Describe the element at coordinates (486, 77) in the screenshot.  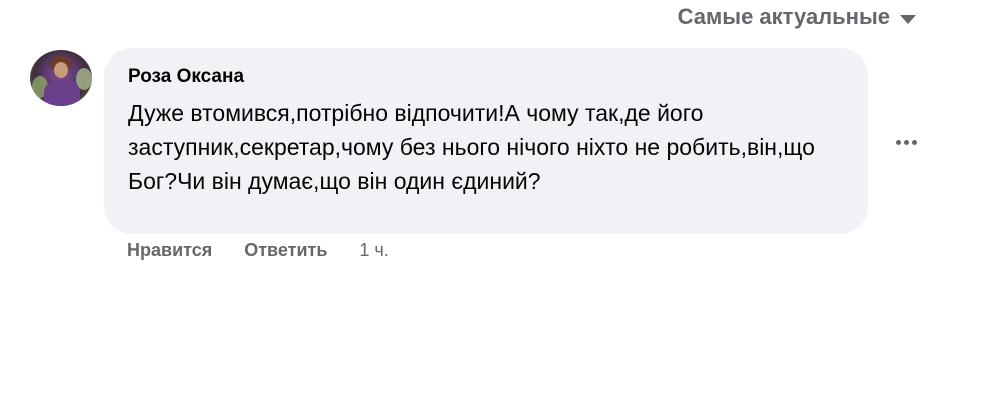
I see `comment-author: Роза Оксана` at that location.